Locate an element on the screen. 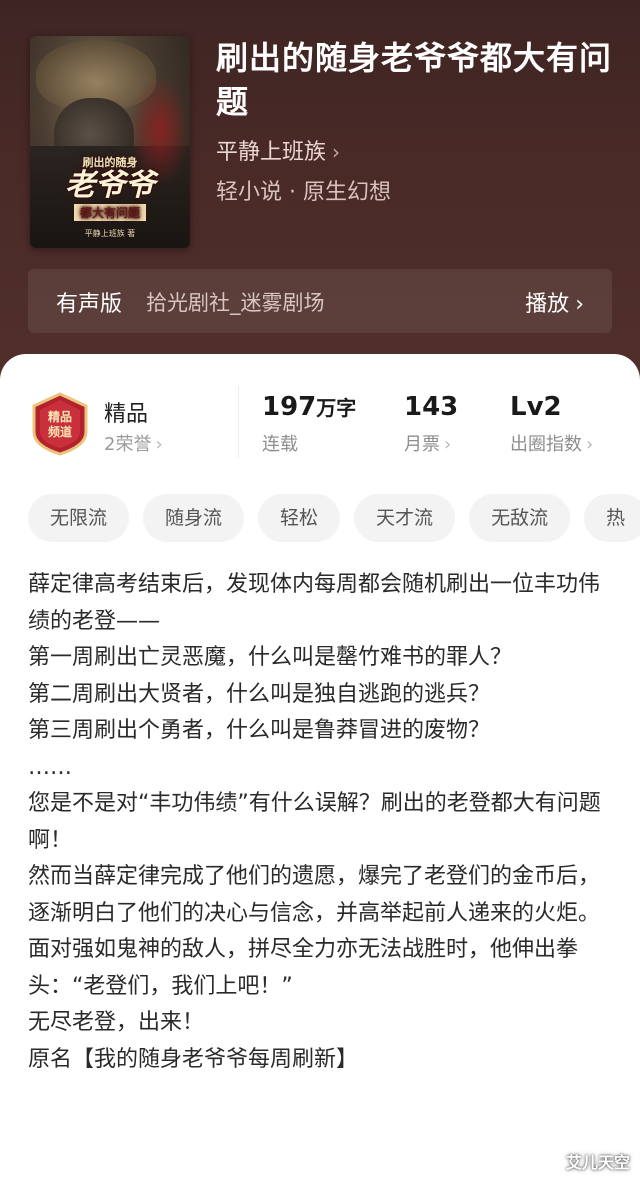  book-cover-image: 刷出的随身 老爷爷 都大有问题 平静上班族 著 is located at coordinates (110, 142).